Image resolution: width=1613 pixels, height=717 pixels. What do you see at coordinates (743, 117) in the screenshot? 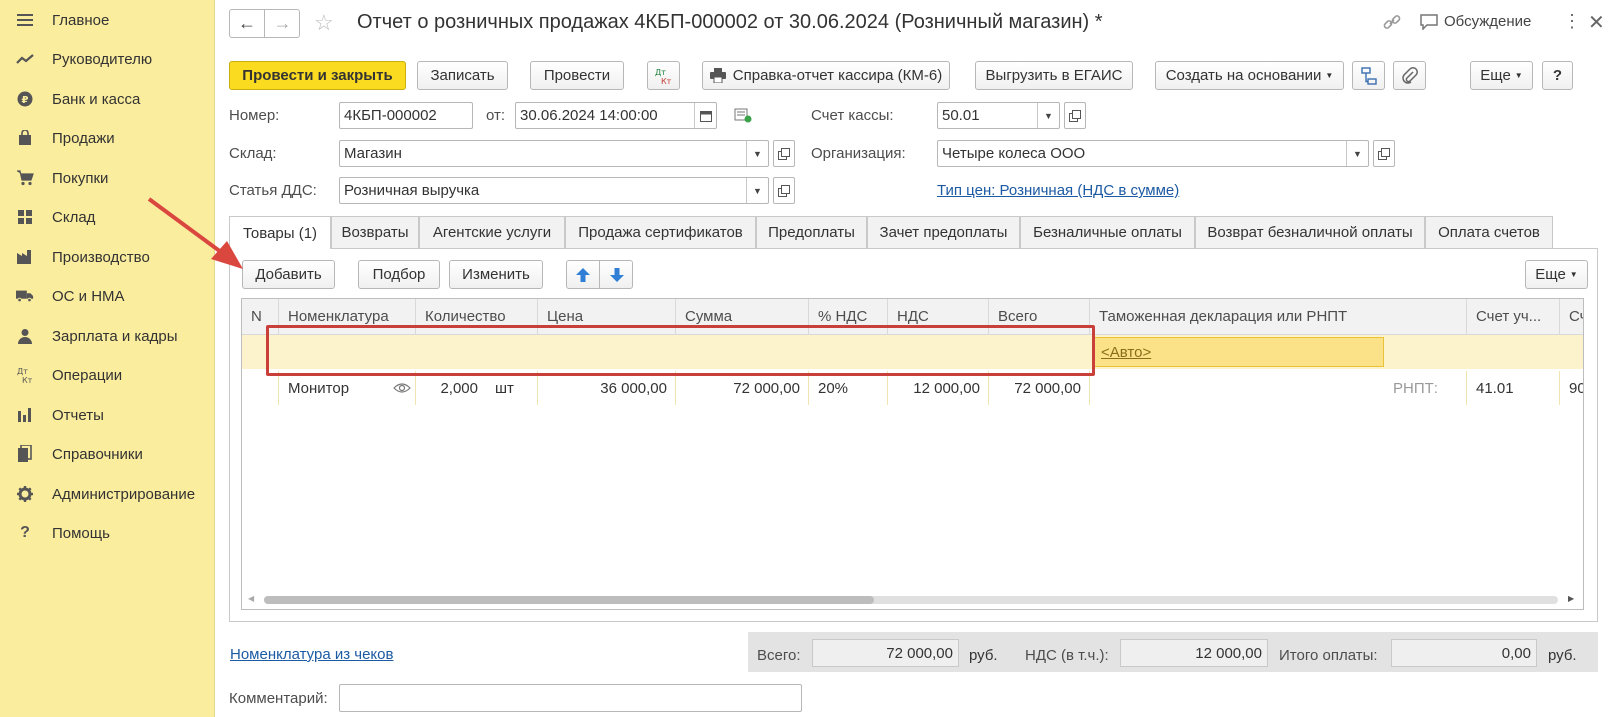
I see `status-list-icon` at bounding box center [743, 117].